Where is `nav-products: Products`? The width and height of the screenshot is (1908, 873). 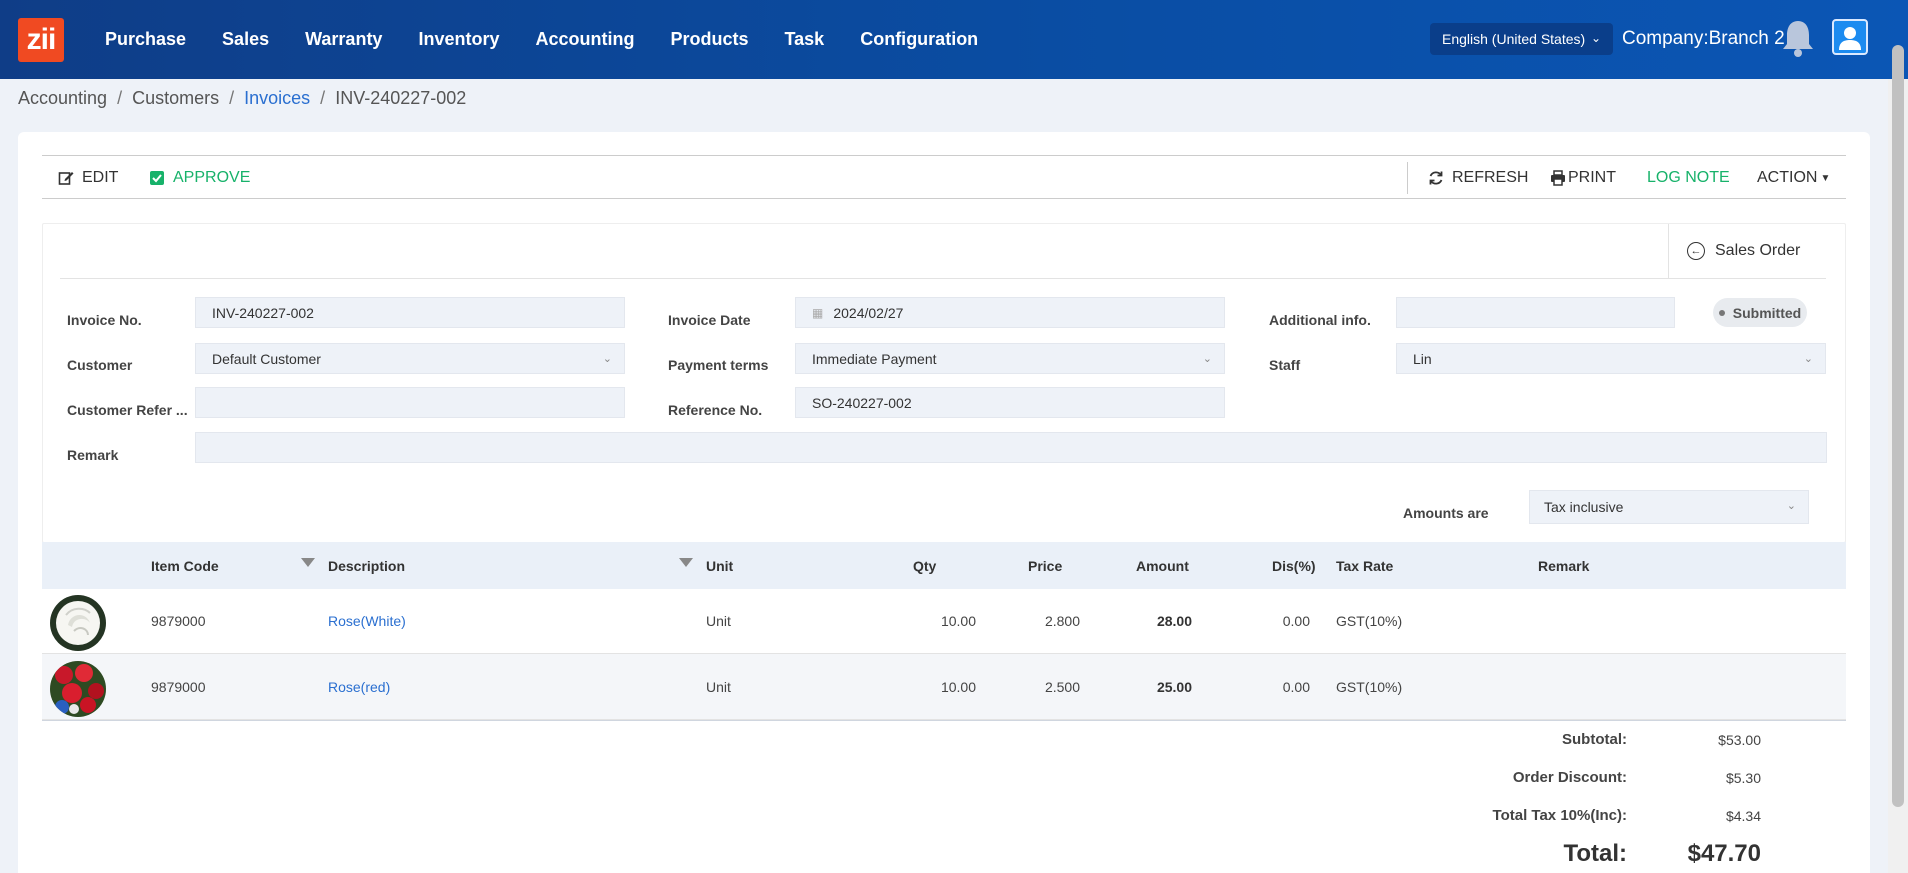
nav-products: Products is located at coordinates (709, 39).